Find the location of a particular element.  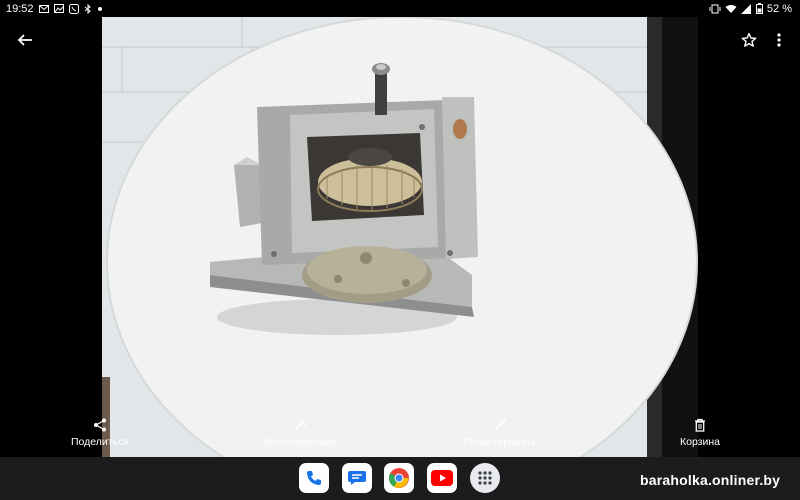

trash-action: Корзина is located at coordinates (700, 433).